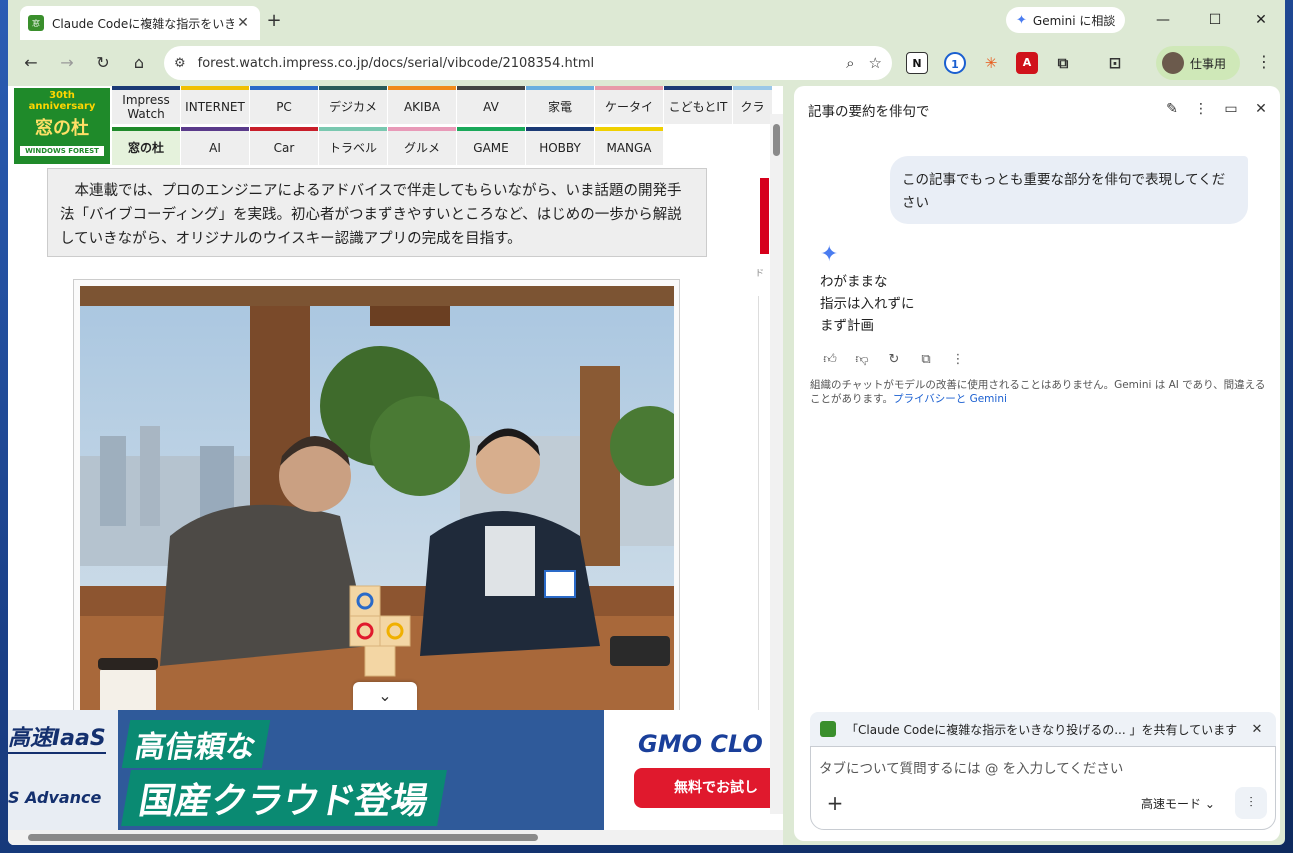 The image size is (1293, 853). What do you see at coordinates (1215, 20) in the screenshot?
I see `maximize-button: ☐` at bounding box center [1215, 20].